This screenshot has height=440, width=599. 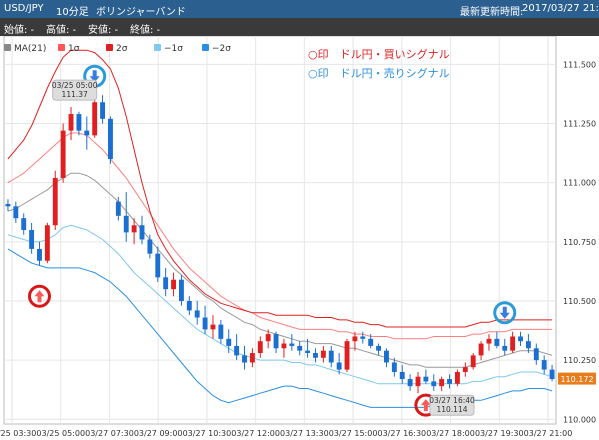 What do you see at coordinates (576, 379) in the screenshot?
I see `current-price-label: 110.172` at bounding box center [576, 379].